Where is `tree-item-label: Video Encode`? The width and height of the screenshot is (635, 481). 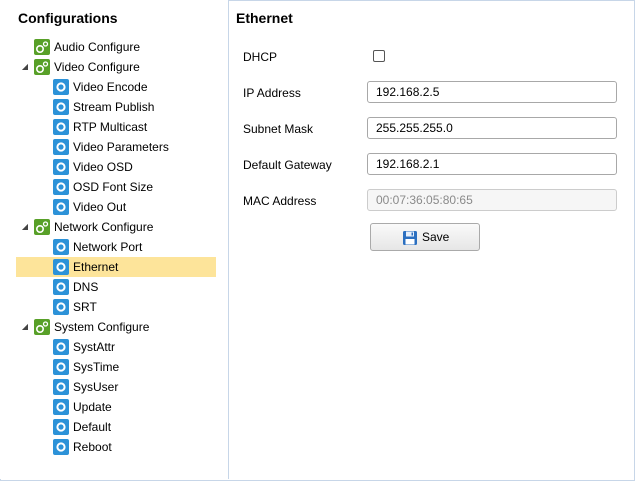 tree-item-label: Video Encode is located at coordinates (110, 87).